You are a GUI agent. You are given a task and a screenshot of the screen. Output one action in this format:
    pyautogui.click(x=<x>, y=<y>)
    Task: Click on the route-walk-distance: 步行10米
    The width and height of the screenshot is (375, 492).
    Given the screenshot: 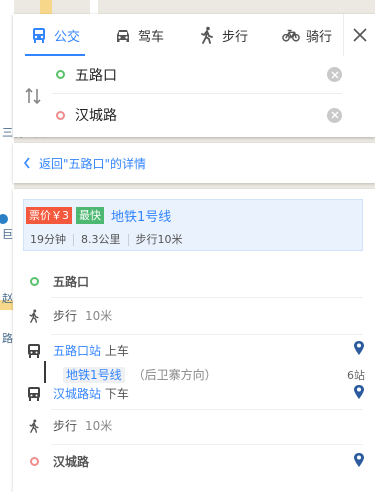 What is the action you would take?
    pyautogui.click(x=158, y=240)
    